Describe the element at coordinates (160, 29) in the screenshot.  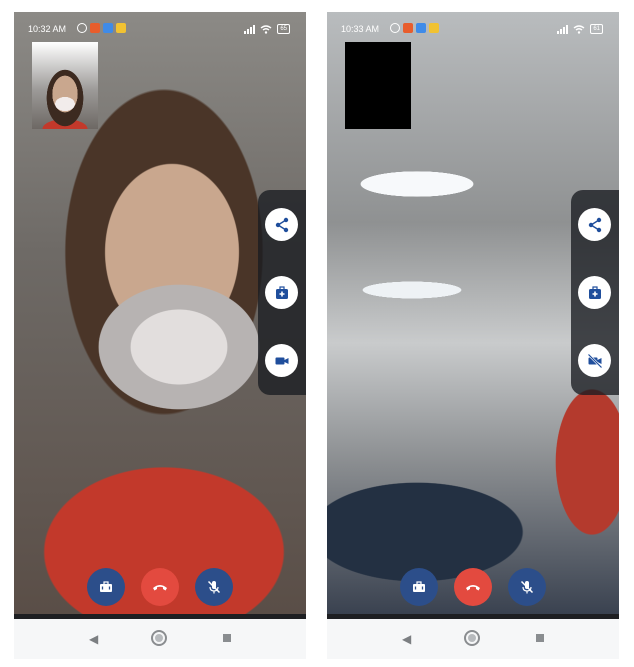
I see `status-bar: 10:32 AM 65` at that location.